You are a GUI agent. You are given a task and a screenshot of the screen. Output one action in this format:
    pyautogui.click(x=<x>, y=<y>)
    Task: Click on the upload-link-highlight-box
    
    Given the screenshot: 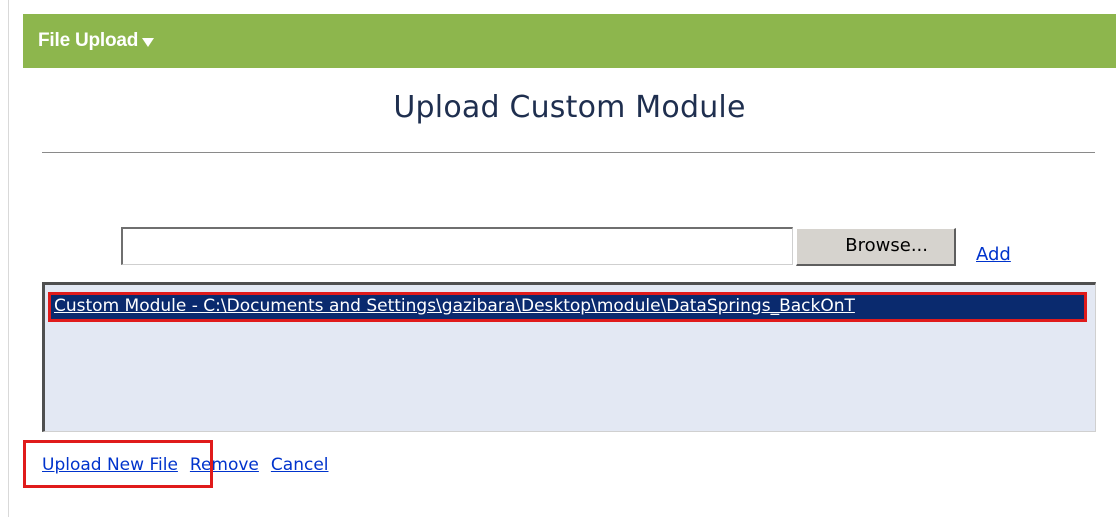 What is the action you would take?
    pyautogui.click(x=118, y=464)
    